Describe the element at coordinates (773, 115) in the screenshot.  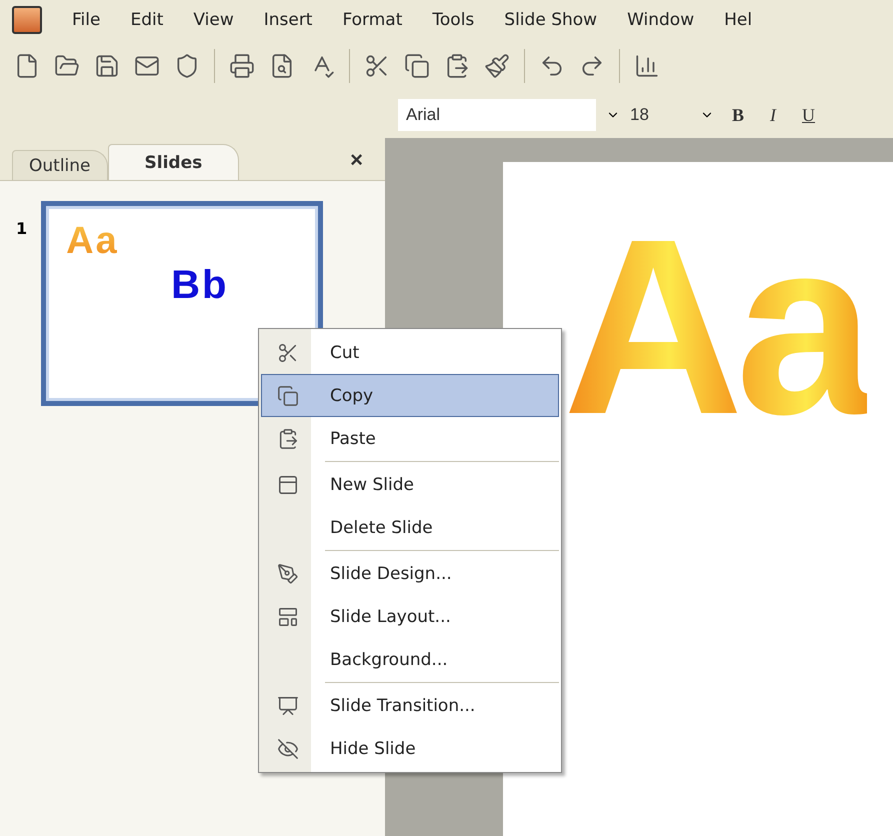
I see `style-button: I` at that location.